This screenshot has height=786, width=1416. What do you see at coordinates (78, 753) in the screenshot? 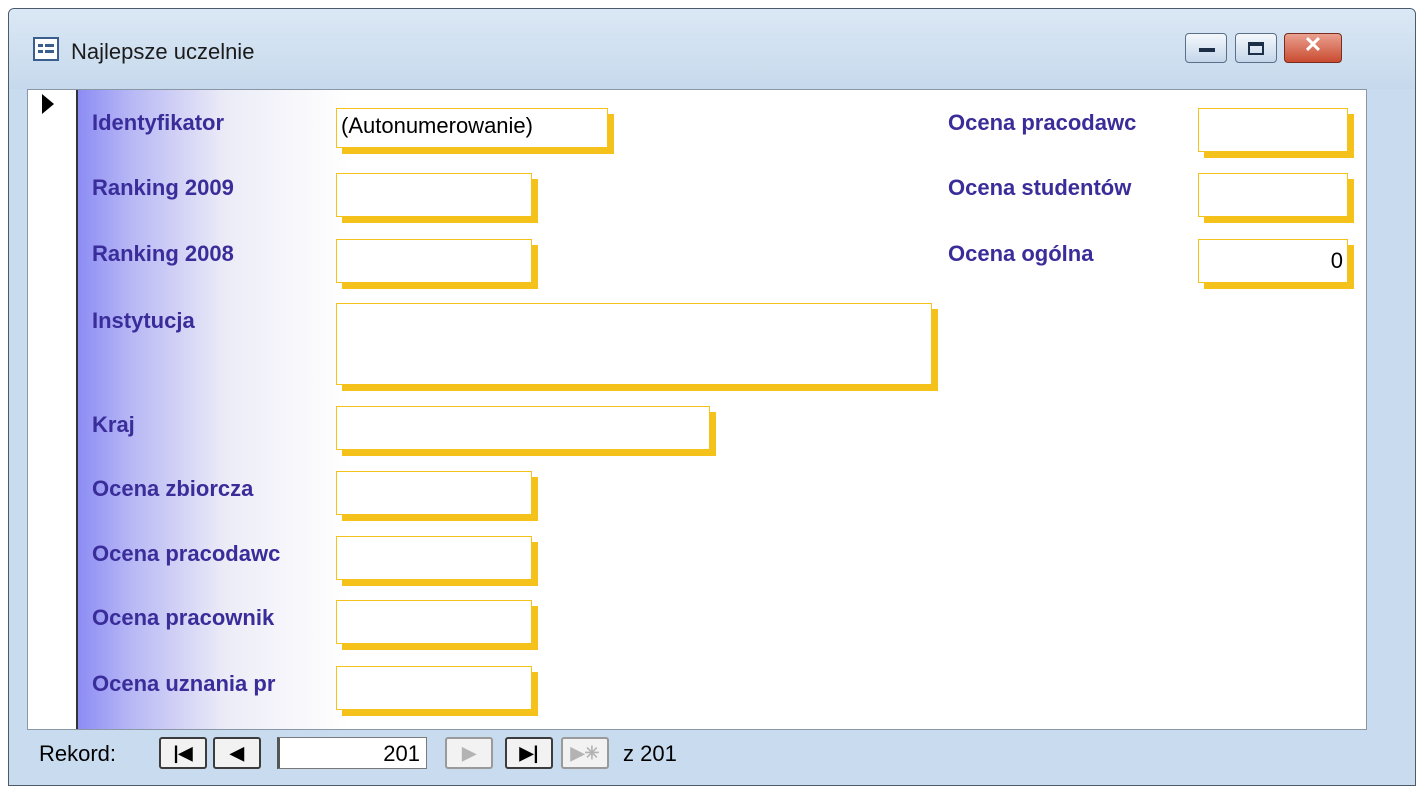
I see `record-label: Rekord:` at bounding box center [78, 753].